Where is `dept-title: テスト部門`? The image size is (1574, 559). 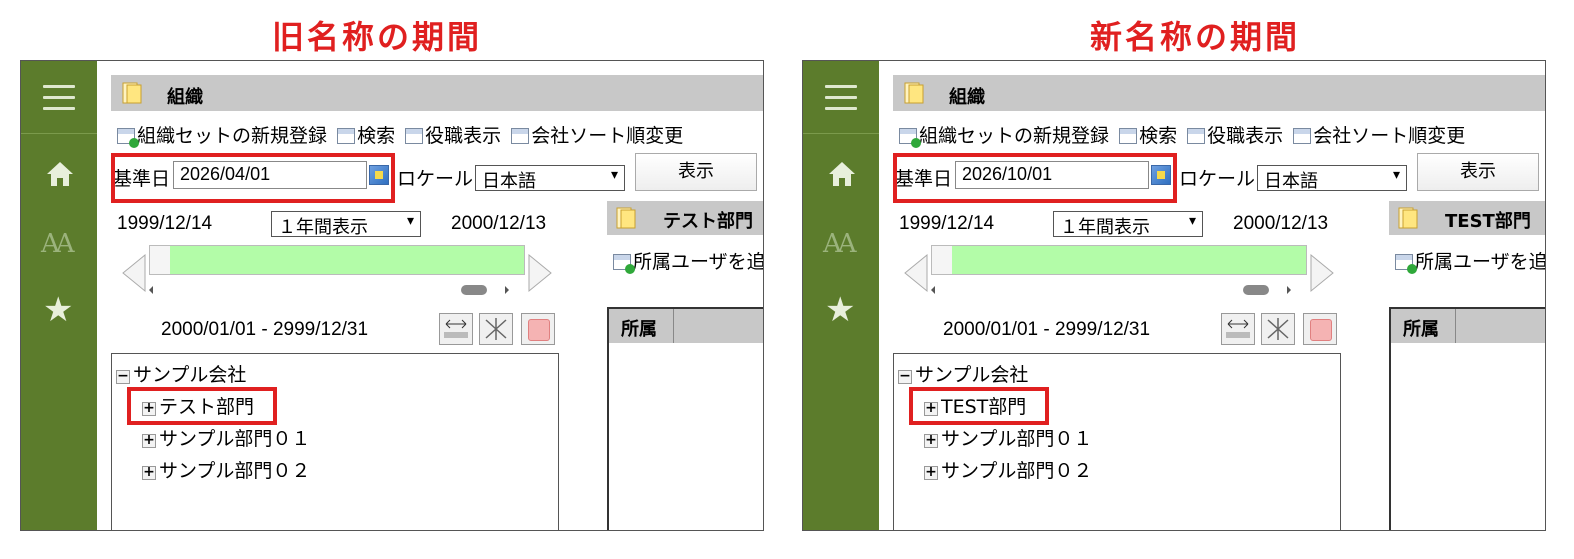 dept-title: テスト部門 is located at coordinates (708, 221).